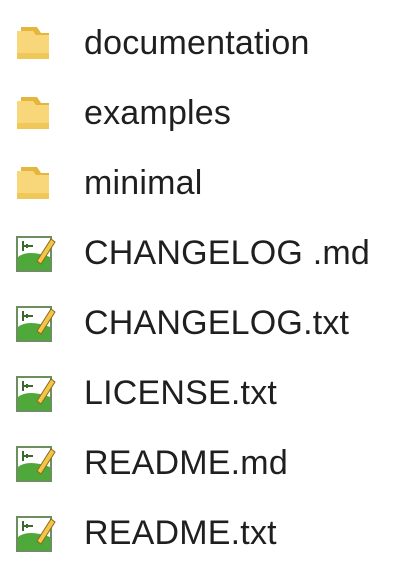 This screenshot has width=413, height=574. Describe the element at coordinates (197, 42) in the screenshot. I see `item-label: documentation` at that location.